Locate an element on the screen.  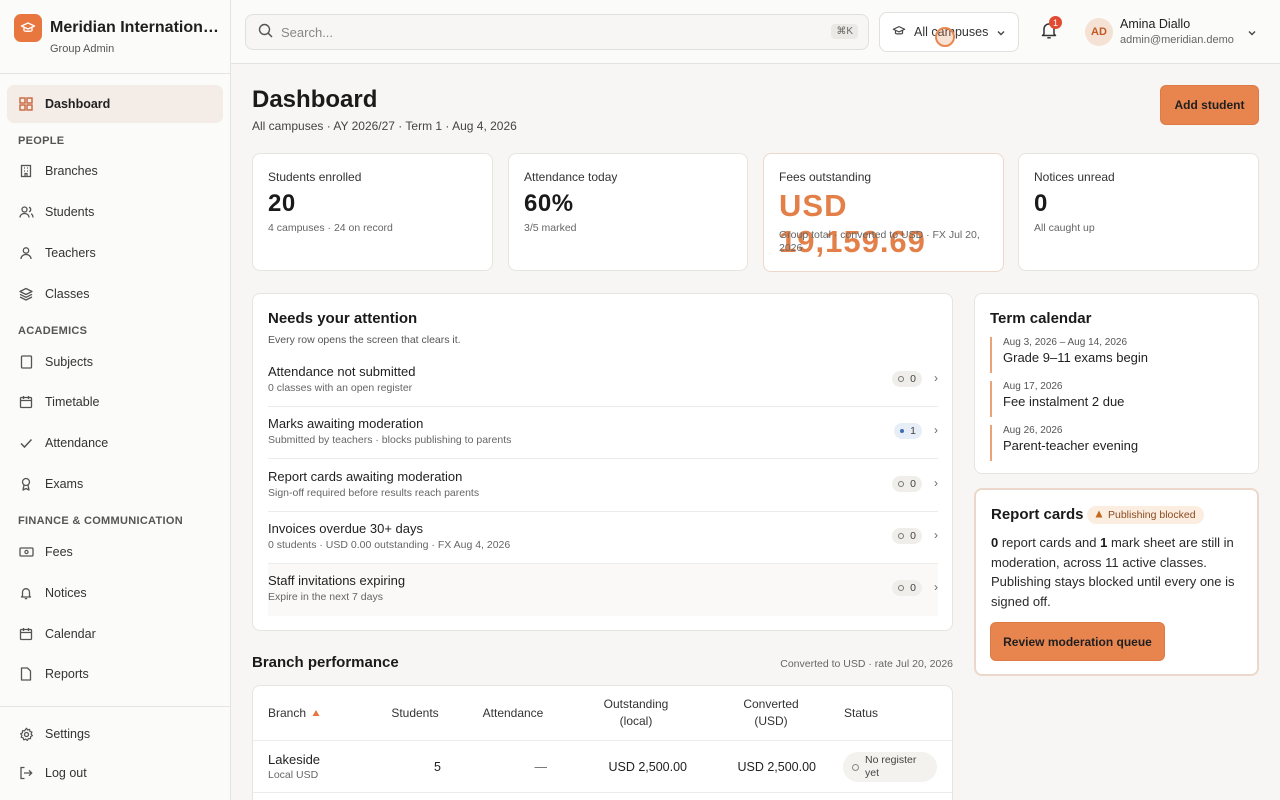
chevron-down-icon is located at coordinates (1252, 33).